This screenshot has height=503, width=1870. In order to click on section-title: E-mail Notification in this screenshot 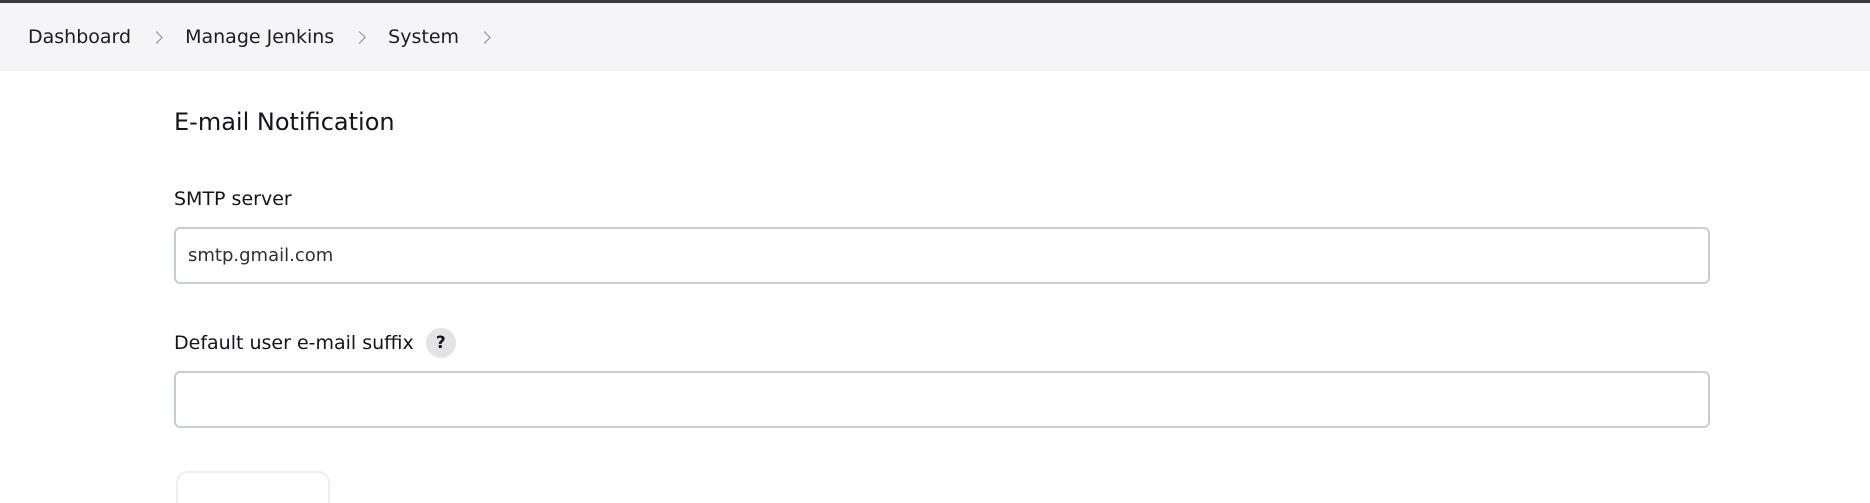, I will do `click(284, 122)`.